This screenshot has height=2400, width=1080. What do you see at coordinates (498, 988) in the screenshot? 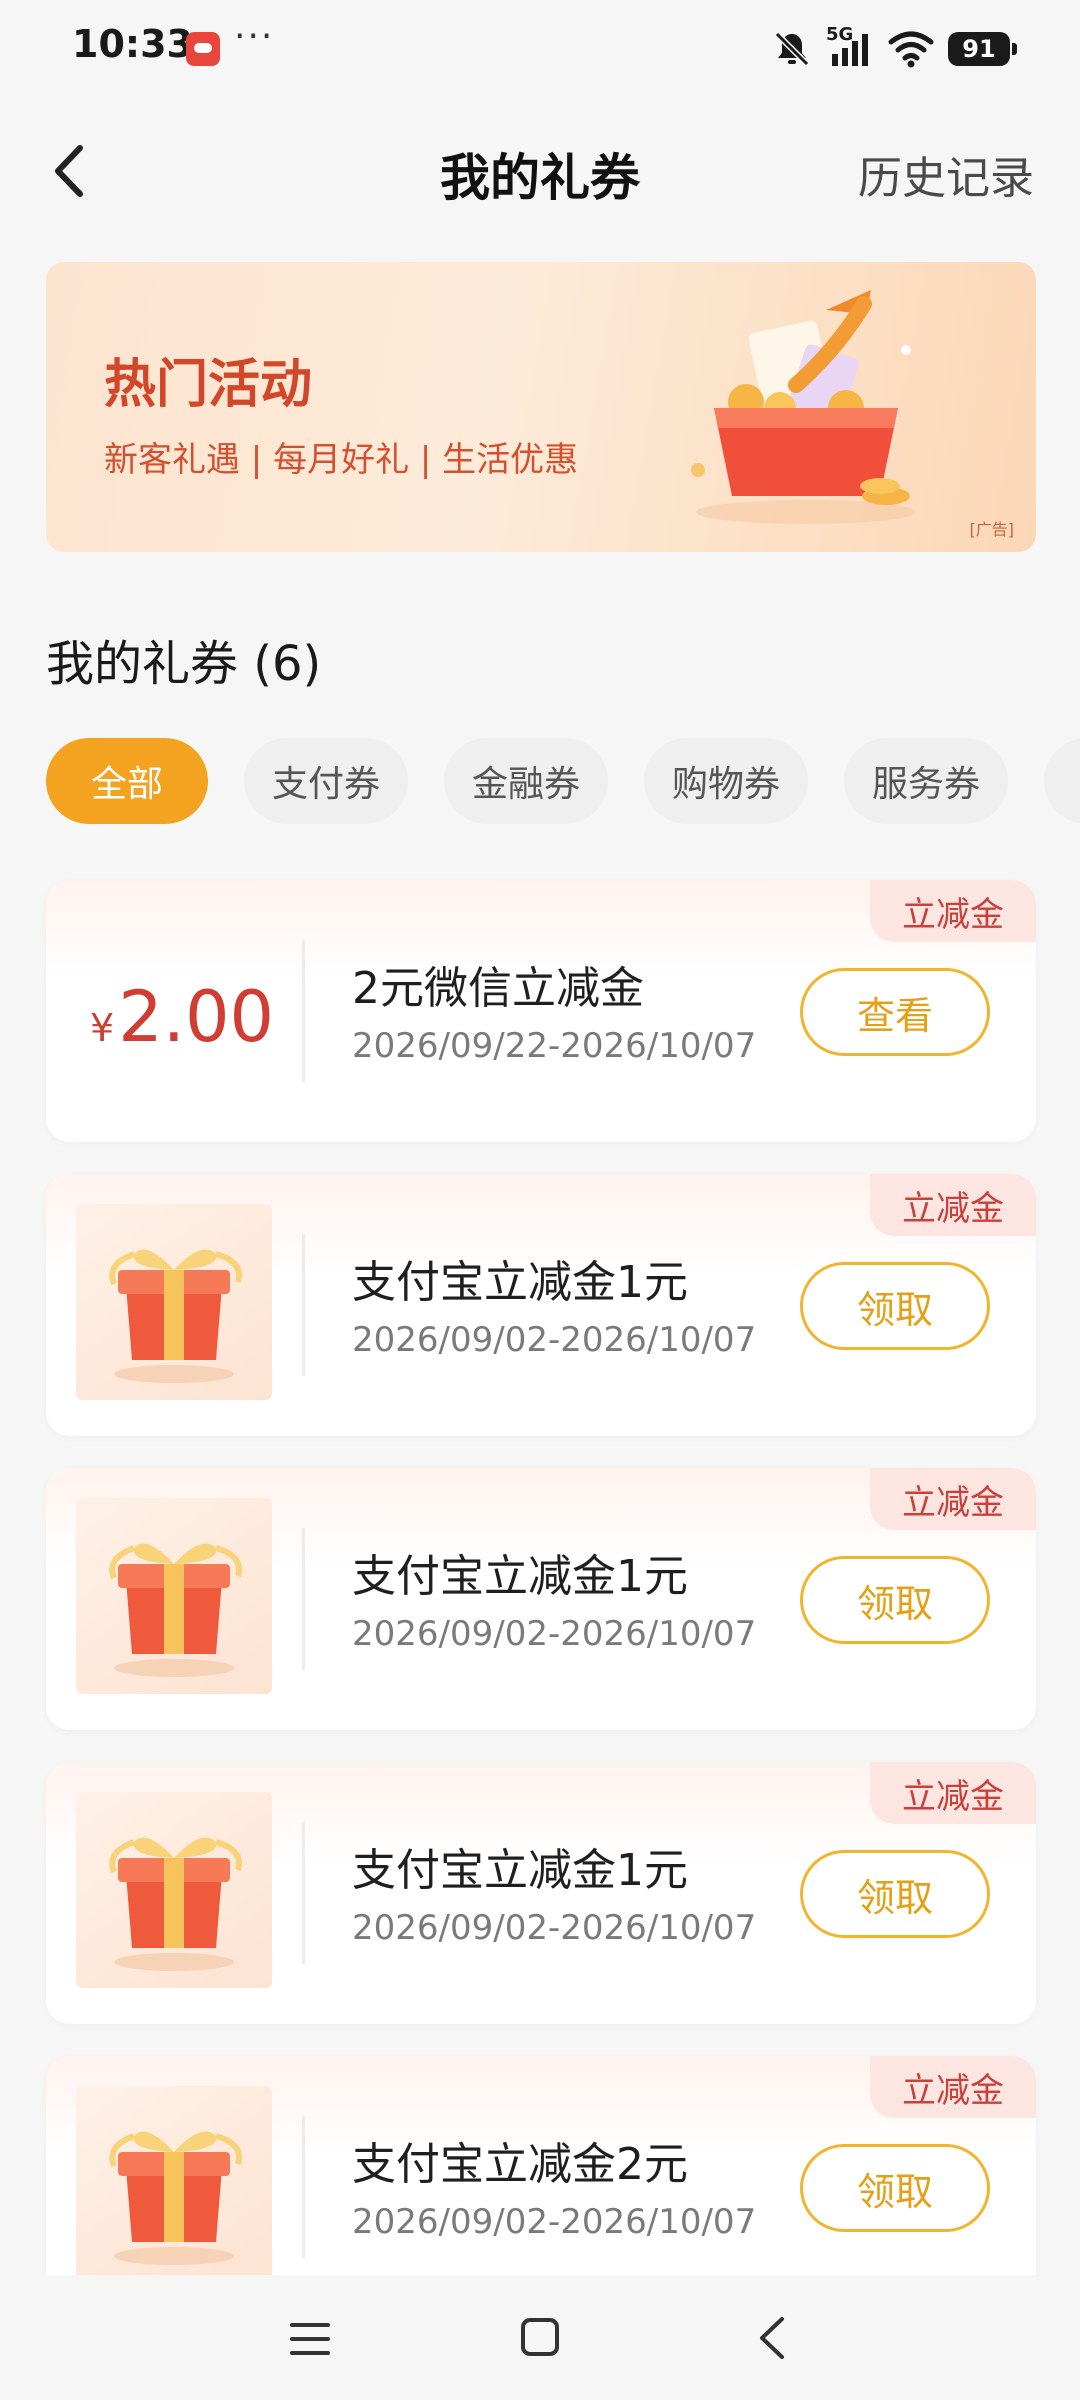
I see `coupon-name: 2元微信立减金` at bounding box center [498, 988].